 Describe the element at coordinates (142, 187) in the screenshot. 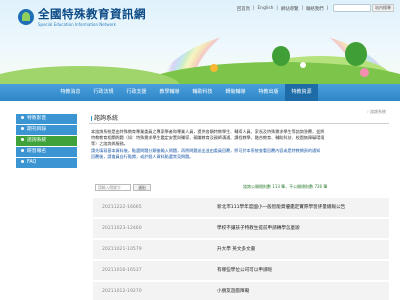

I see `search-submit-button: 送出` at that location.